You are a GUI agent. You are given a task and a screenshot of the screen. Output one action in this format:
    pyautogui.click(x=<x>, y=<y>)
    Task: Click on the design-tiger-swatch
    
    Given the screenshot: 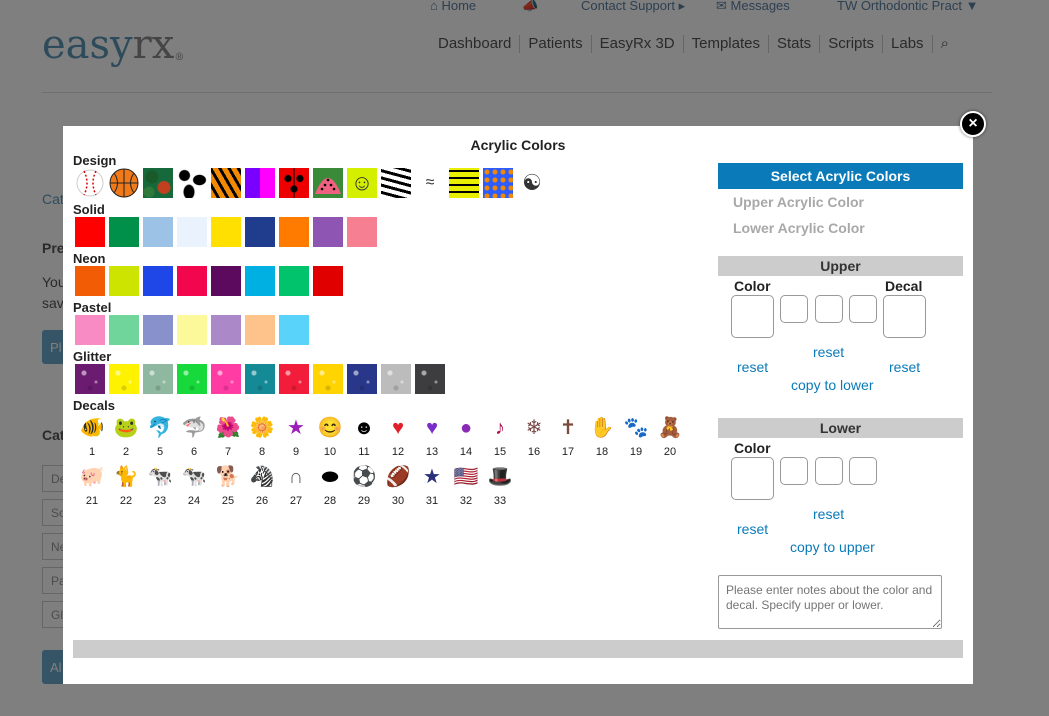 What is the action you would take?
    pyautogui.click(x=226, y=183)
    